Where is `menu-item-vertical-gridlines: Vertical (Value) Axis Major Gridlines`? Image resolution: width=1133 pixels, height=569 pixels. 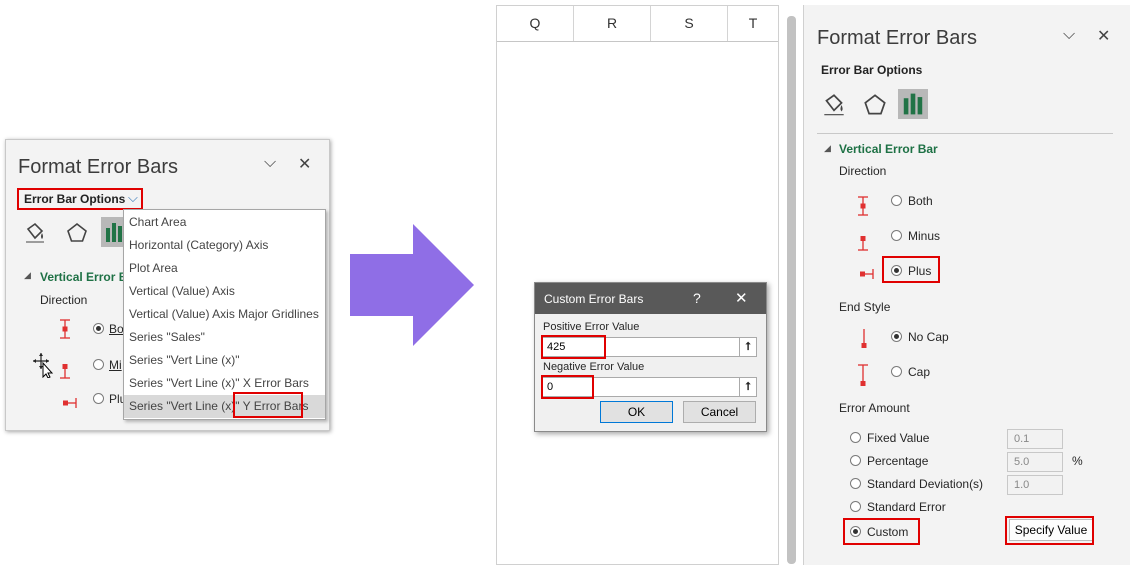 menu-item-vertical-gridlines: Vertical (Value) Axis Major Gridlines is located at coordinates (224, 314).